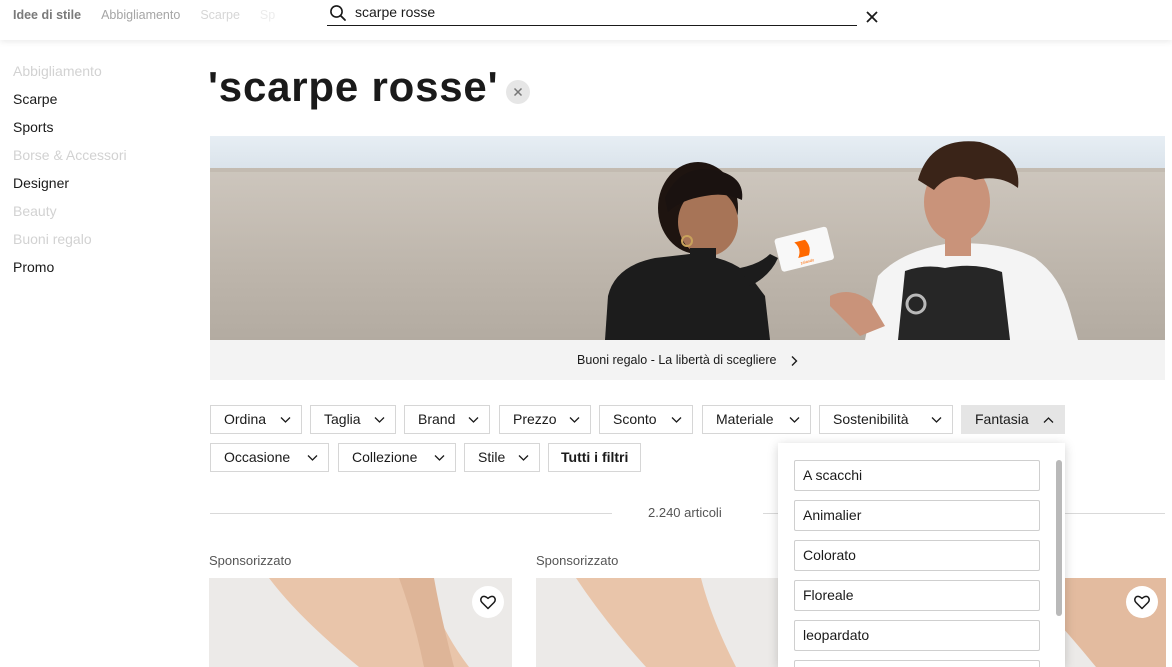 The width and height of the screenshot is (1172, 667). Describe the element at coordinates (871, 419) in the screenshot. I see `filter-label: Sostenibilità` at that location.